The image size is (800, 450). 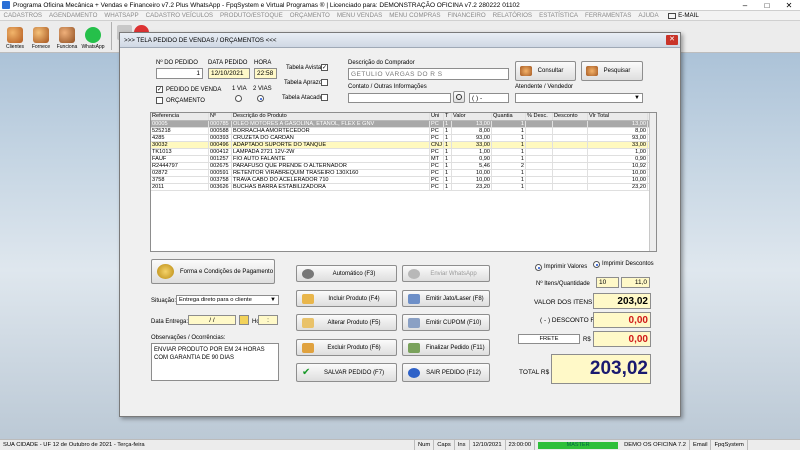 What do you see at coordinates (570, 124) in the screenshot?
I see `cell-desconto` at bounding box center [570, 124].